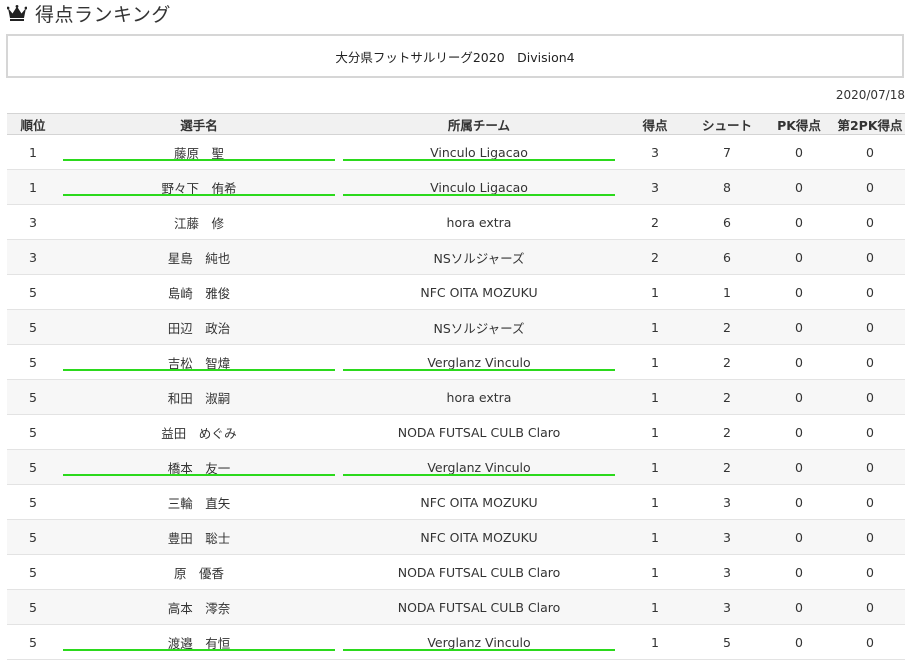  What do you see at coordinates (199, 537) in the screenshot?
I see `player-name-cell: 豊田 聡士` at bounding box center [199, 537].